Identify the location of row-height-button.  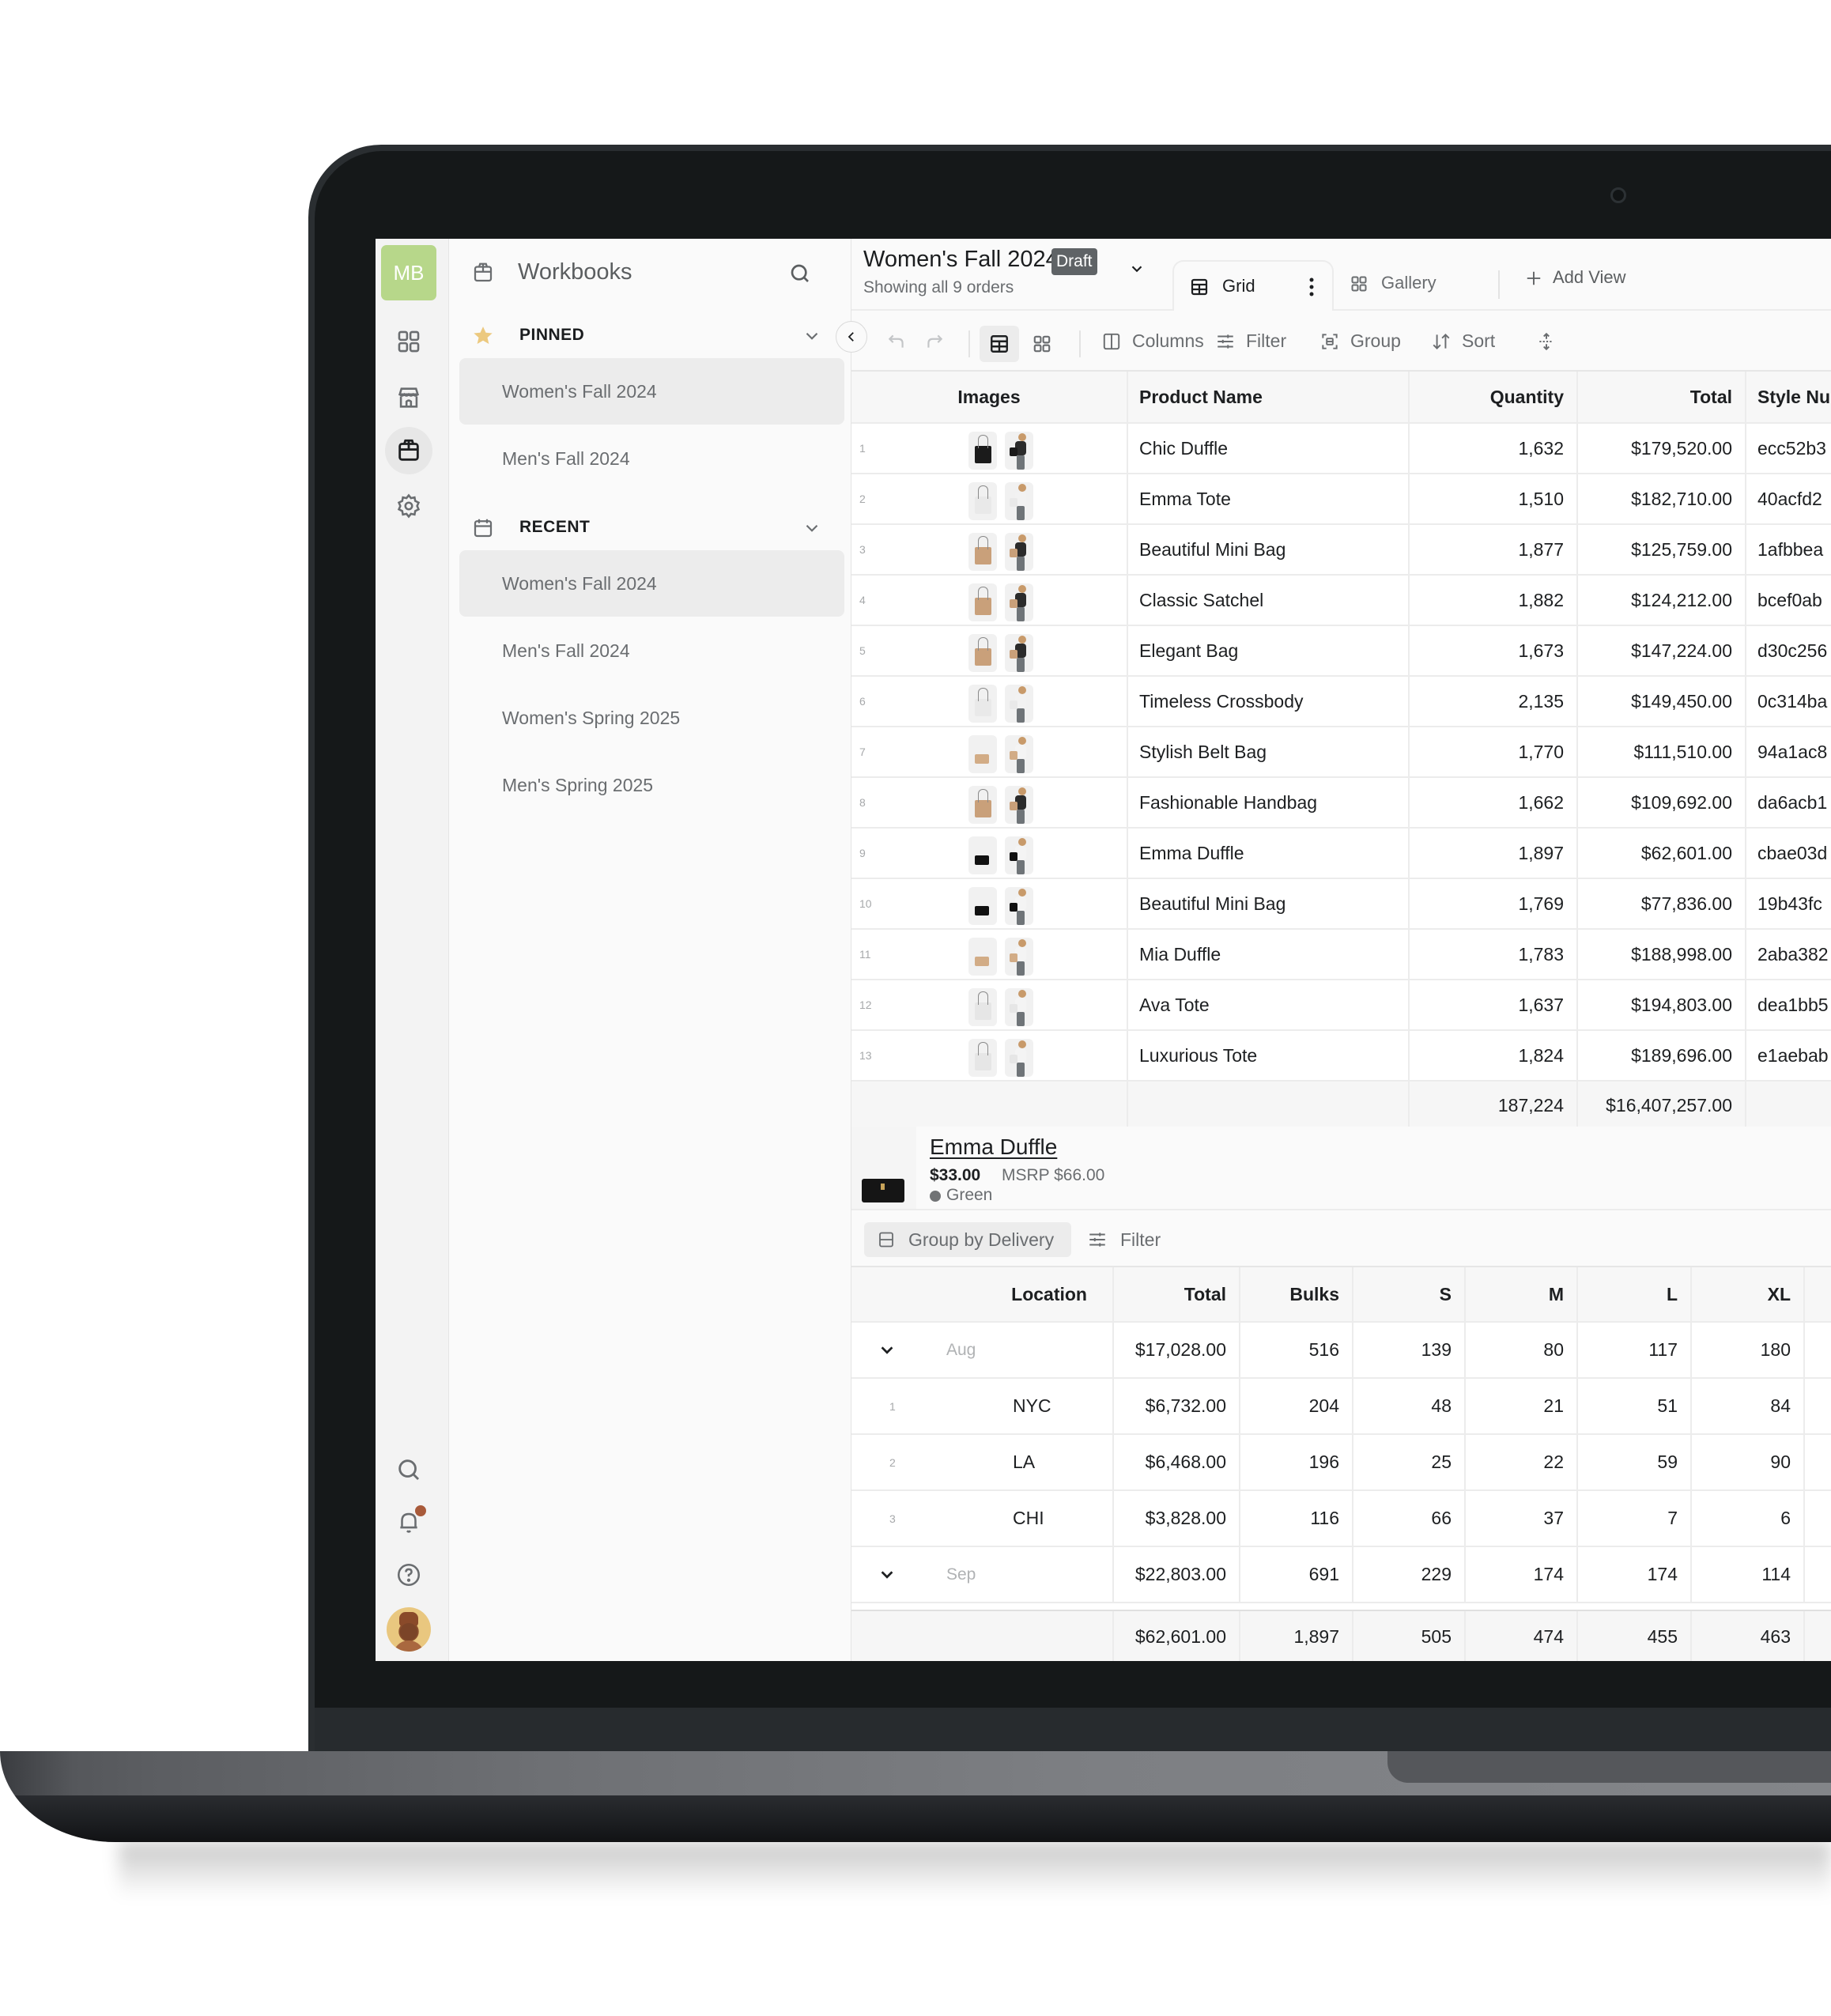
(1546, 341).